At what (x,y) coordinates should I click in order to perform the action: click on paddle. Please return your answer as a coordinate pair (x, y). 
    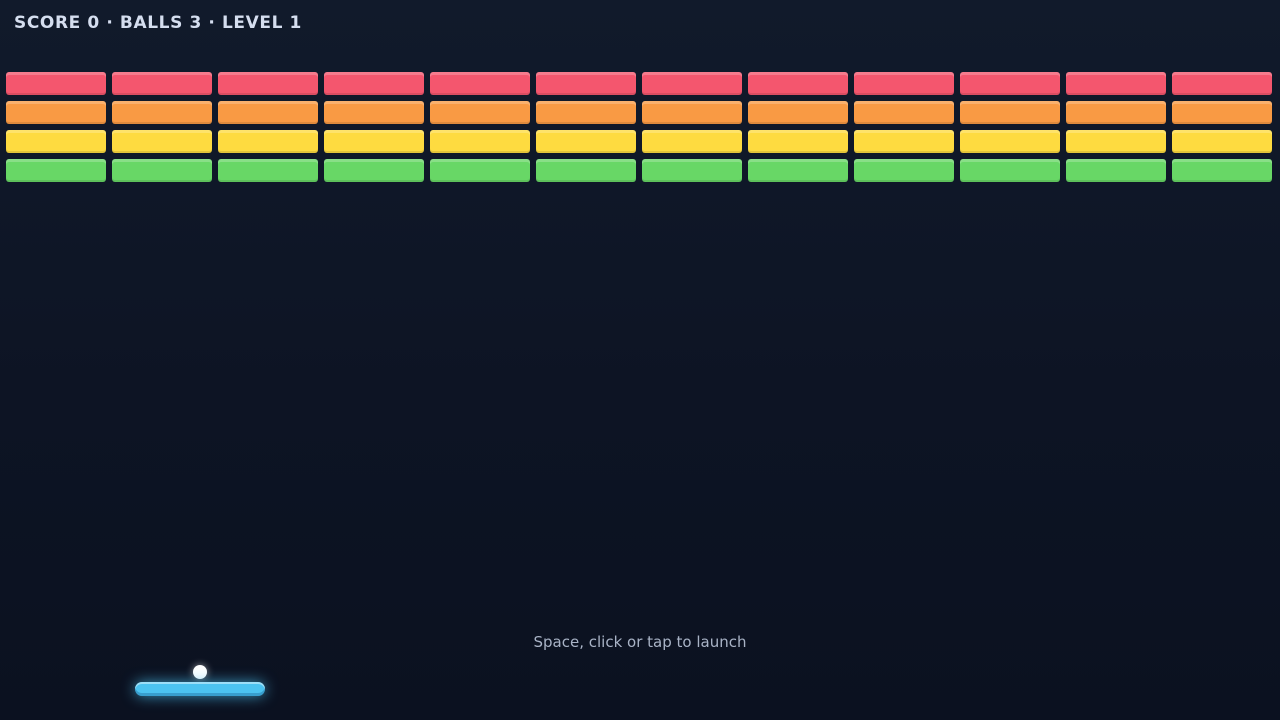
    Looking at the image, I should click on (200, 689).